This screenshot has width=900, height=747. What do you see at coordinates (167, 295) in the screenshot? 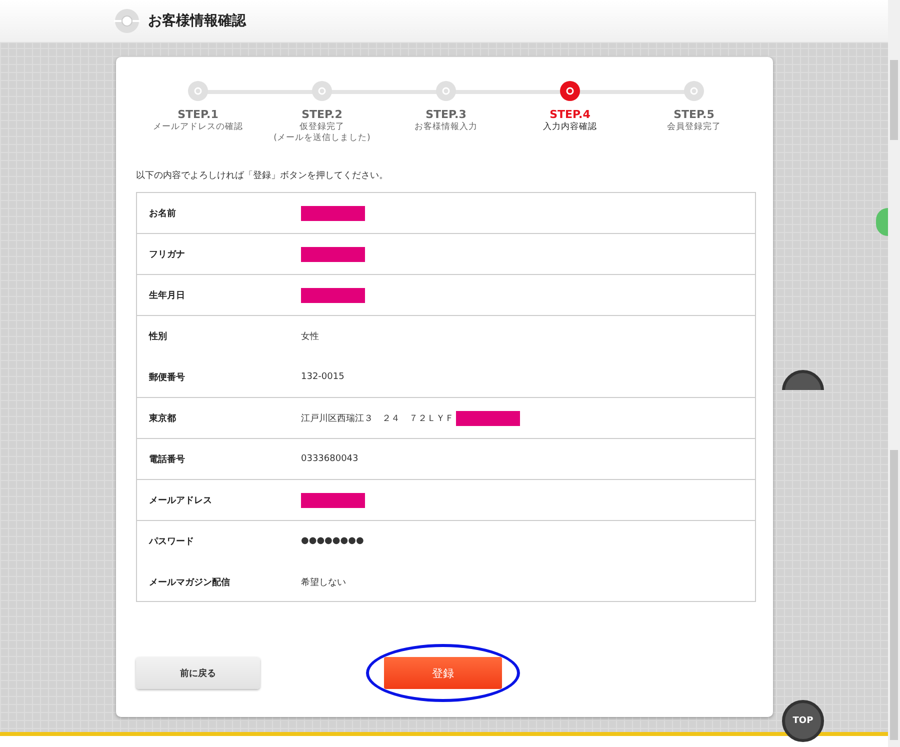
I see `field-label: 生年月日` at bounding box center [167, 295].